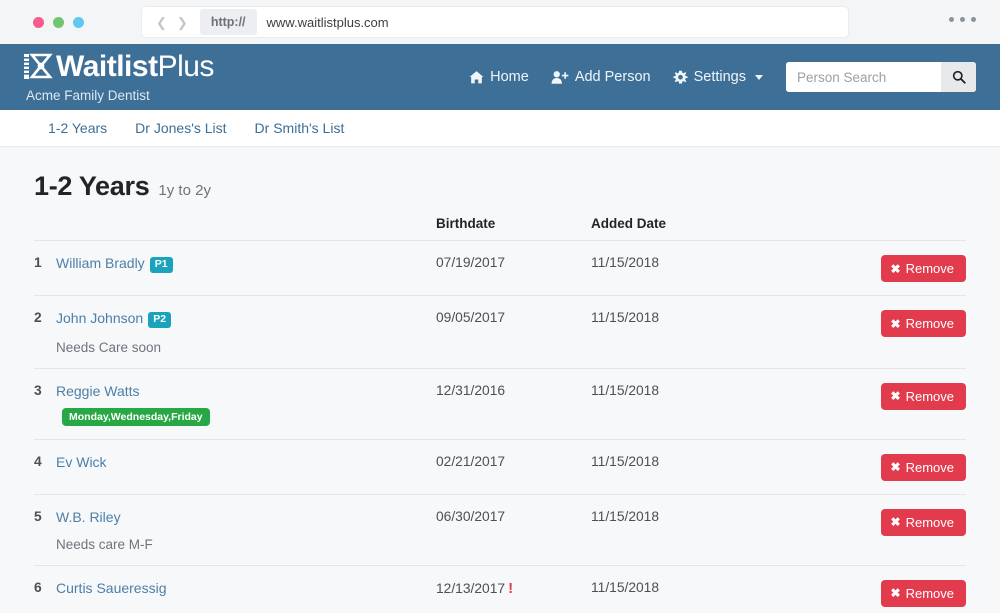 This screenshot has width=1000, height=613. Describe the element at coordinates (100, 263) in the screenshot. I see `person-link: William Bradly` at that location.